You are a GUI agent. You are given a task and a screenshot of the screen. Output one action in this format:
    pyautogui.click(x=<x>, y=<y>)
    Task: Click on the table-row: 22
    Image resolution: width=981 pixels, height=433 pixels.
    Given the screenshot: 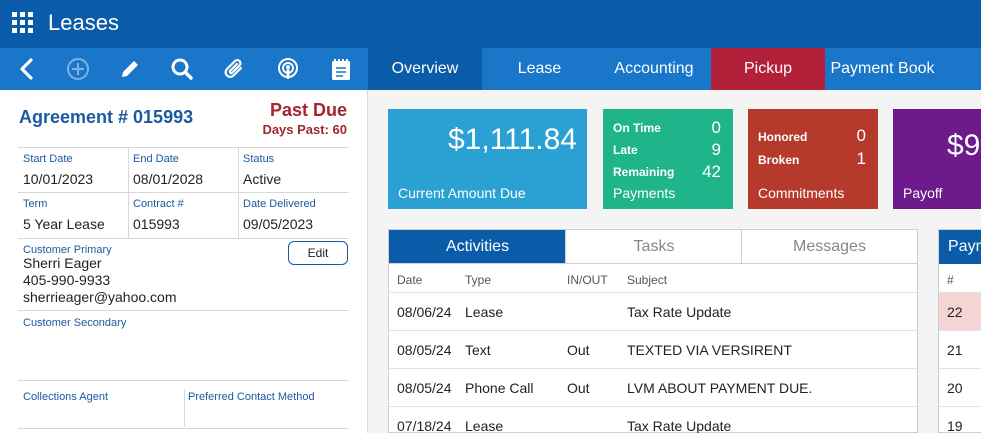 What is the action you would take?
    pyautogui.click(x=960, y=311)
    